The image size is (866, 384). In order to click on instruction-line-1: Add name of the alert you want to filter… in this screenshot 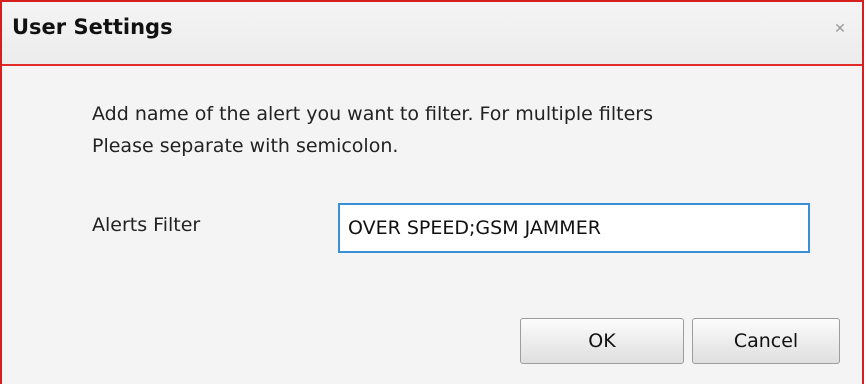, I will do `click(372, 114)`.